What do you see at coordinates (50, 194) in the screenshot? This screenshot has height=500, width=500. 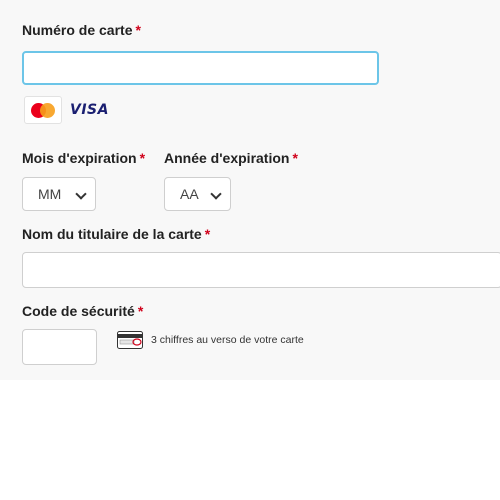 I see `expiry-month-value: MM` at bounding box center [50, 194].